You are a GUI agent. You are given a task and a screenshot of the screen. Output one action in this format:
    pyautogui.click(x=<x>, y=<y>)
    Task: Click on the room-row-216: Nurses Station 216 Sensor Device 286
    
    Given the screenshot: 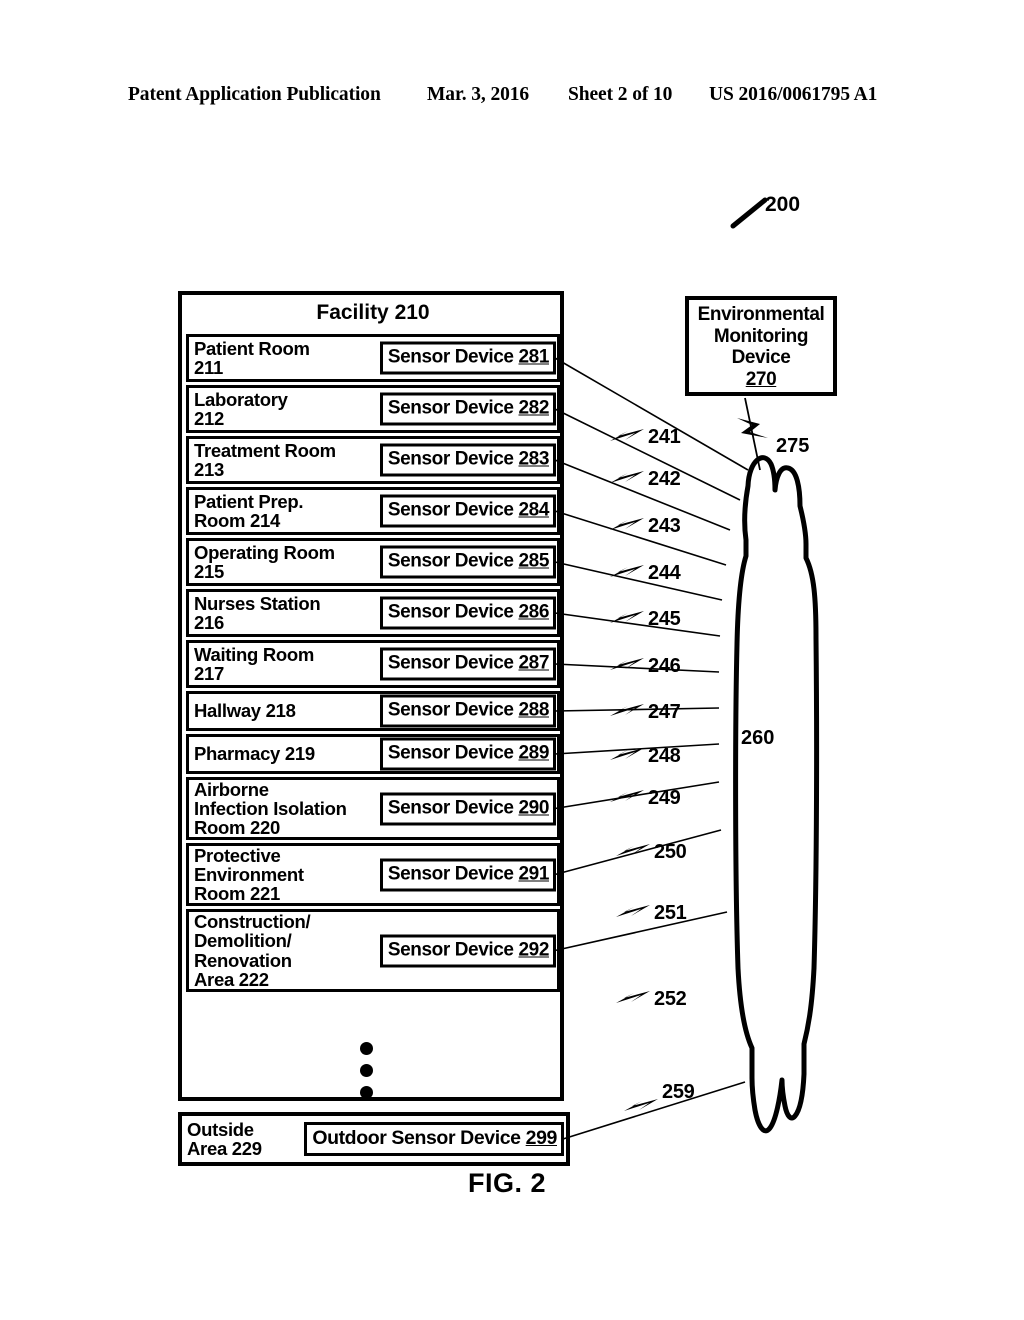 What is the action you would take?
    pyautogui.click(x=373, y=613)
    